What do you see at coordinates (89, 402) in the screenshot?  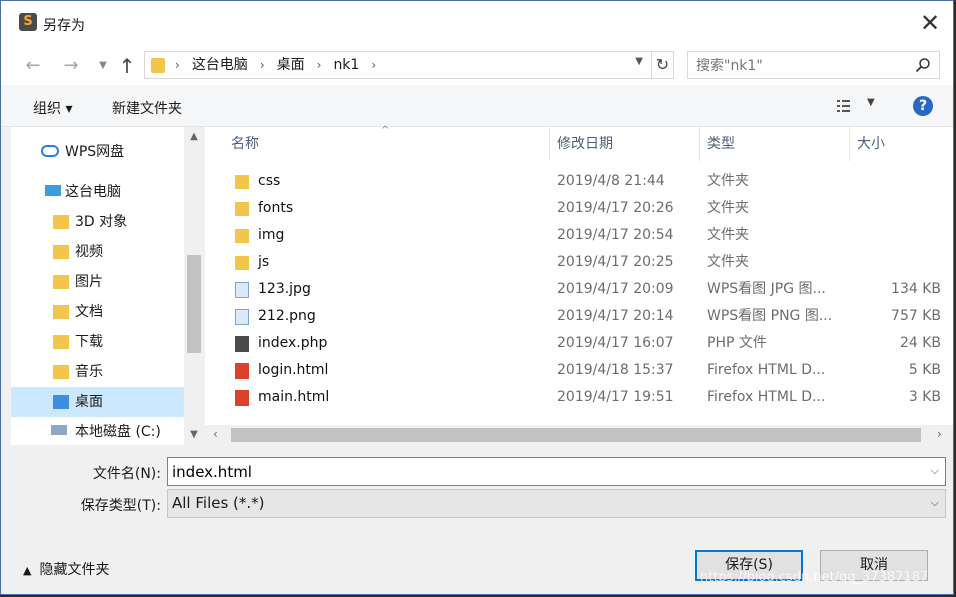 I see `nav-item-label: 桌面` at bounding box center [89, 402].